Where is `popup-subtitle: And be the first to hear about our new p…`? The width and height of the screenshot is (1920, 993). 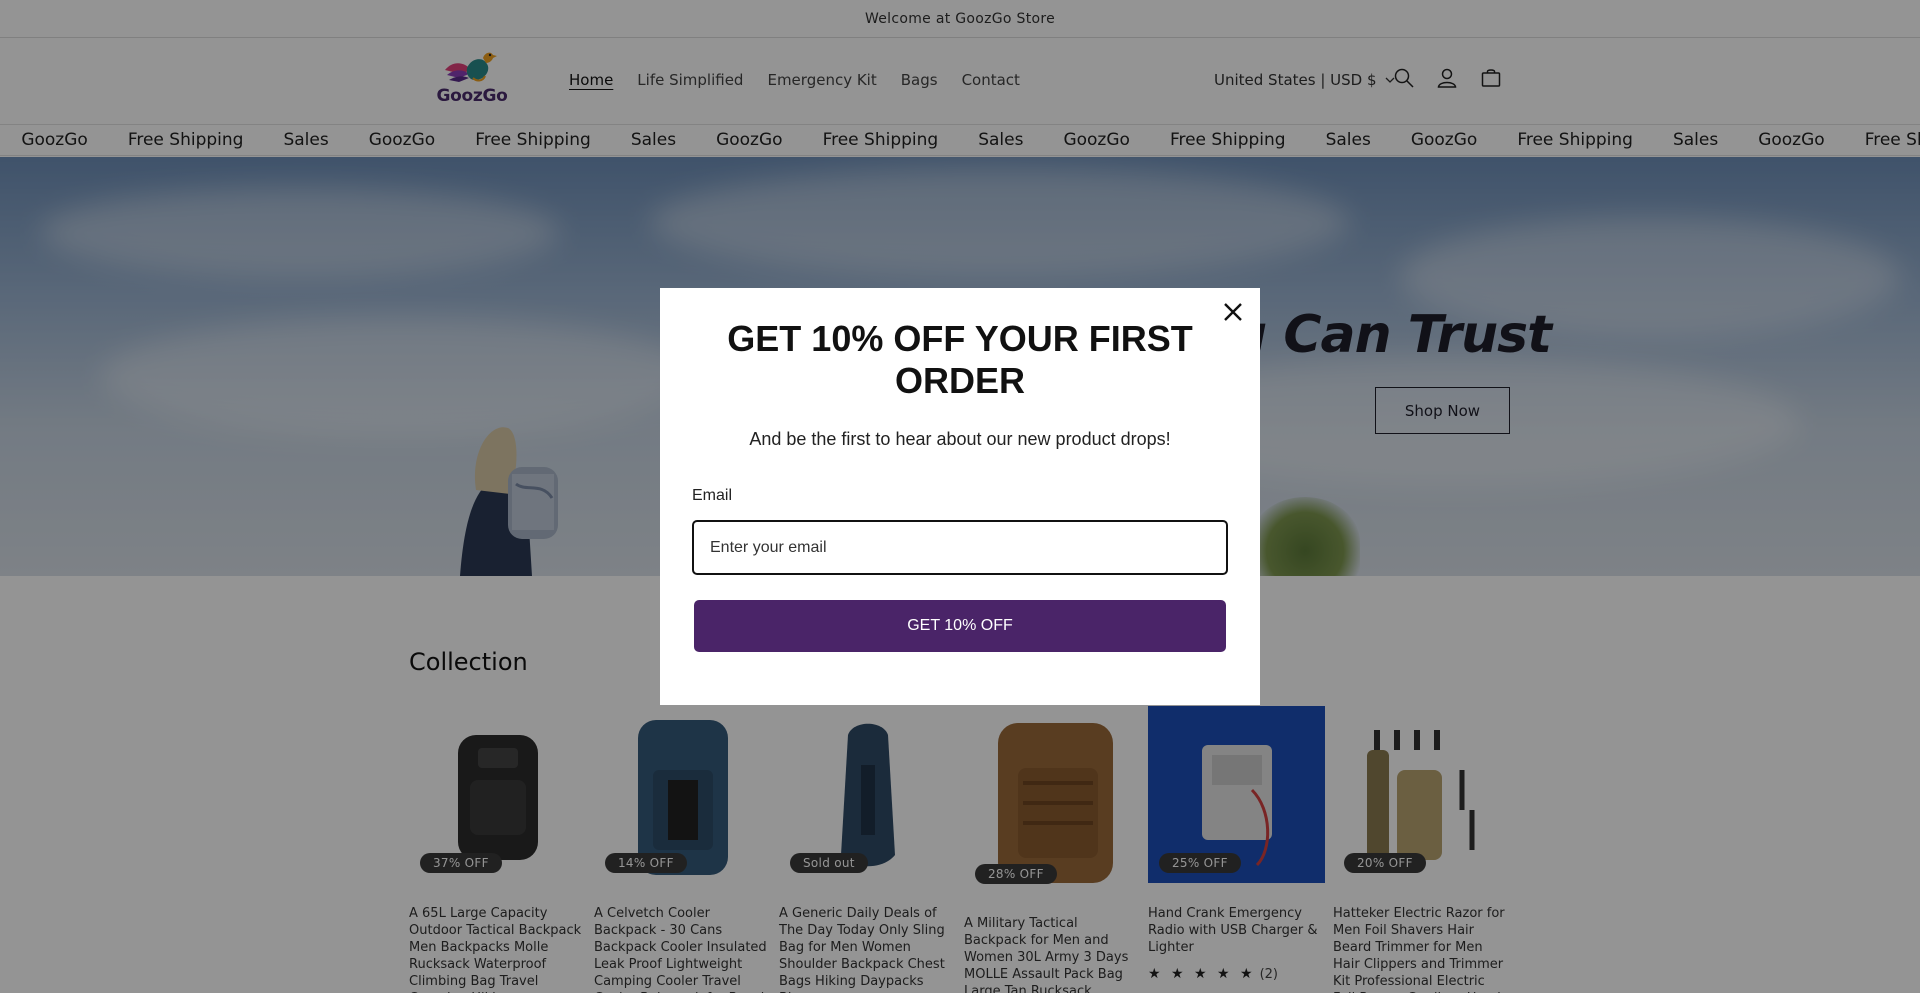 popup-subtitle: And be the first to hear about our new p… is located at coordinates (960, 439).